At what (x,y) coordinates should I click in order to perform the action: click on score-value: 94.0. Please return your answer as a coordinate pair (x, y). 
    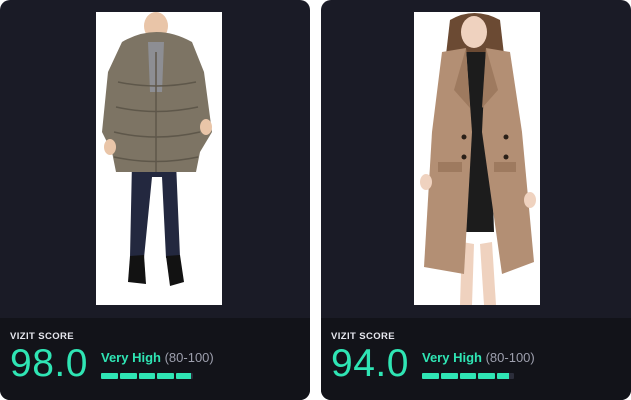
    Looking at the image, I should click on (370, 363).